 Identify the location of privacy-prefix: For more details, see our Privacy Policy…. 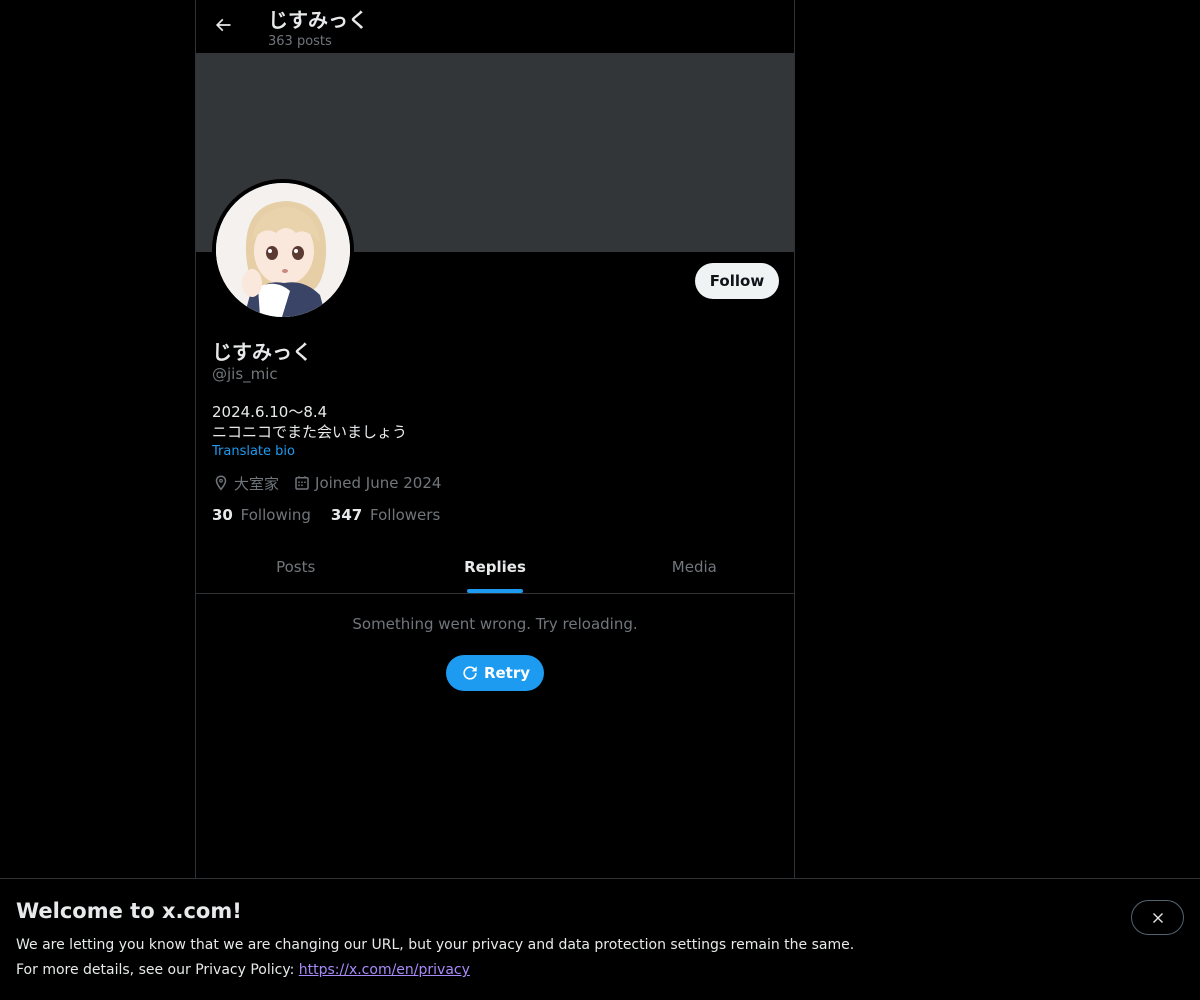
(155, 970).